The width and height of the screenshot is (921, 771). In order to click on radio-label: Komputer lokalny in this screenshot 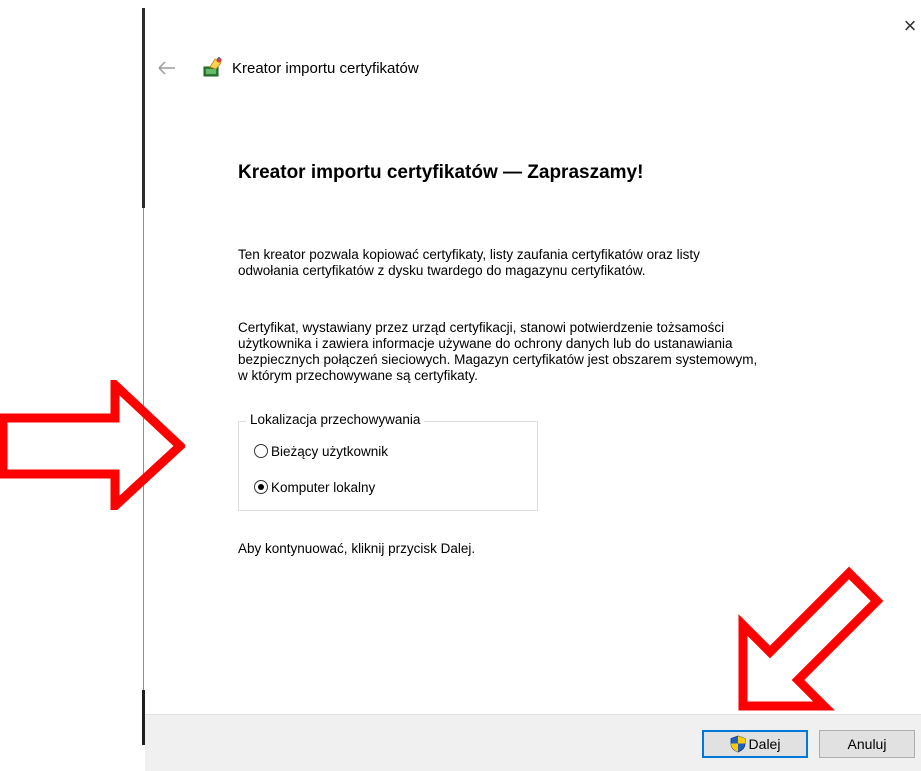, I will do `click(323, 487)`.